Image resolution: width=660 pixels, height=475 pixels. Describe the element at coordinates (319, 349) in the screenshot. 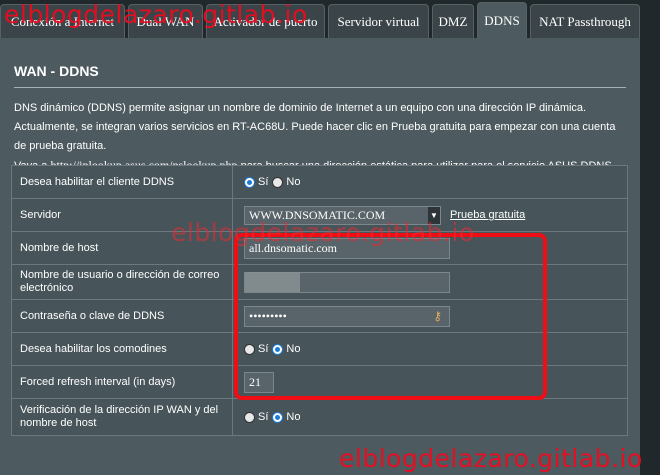

I see `row-wildcard: Desea habilitar los comodines Sí No` at that location.